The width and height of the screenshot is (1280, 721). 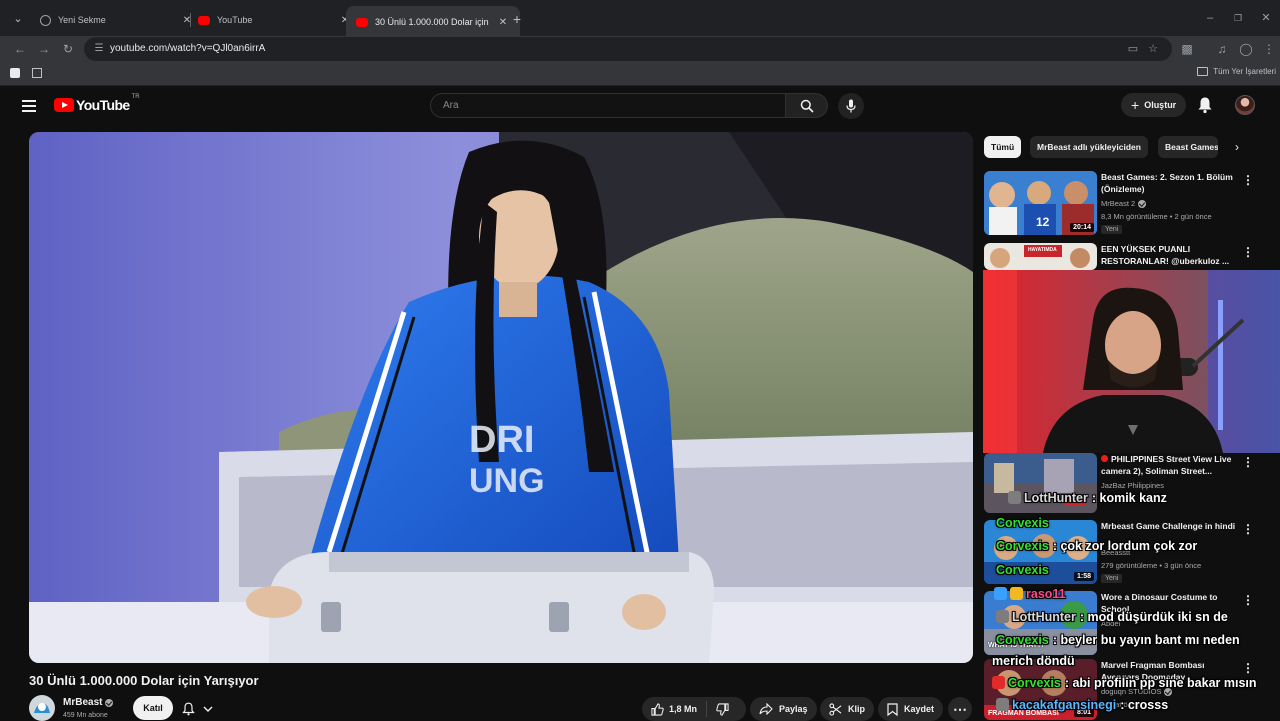 What do you see at coordinates (1238, 18) in the screenshot?
I see `restore-icon: ❐` at bounding box center [1238, 18].